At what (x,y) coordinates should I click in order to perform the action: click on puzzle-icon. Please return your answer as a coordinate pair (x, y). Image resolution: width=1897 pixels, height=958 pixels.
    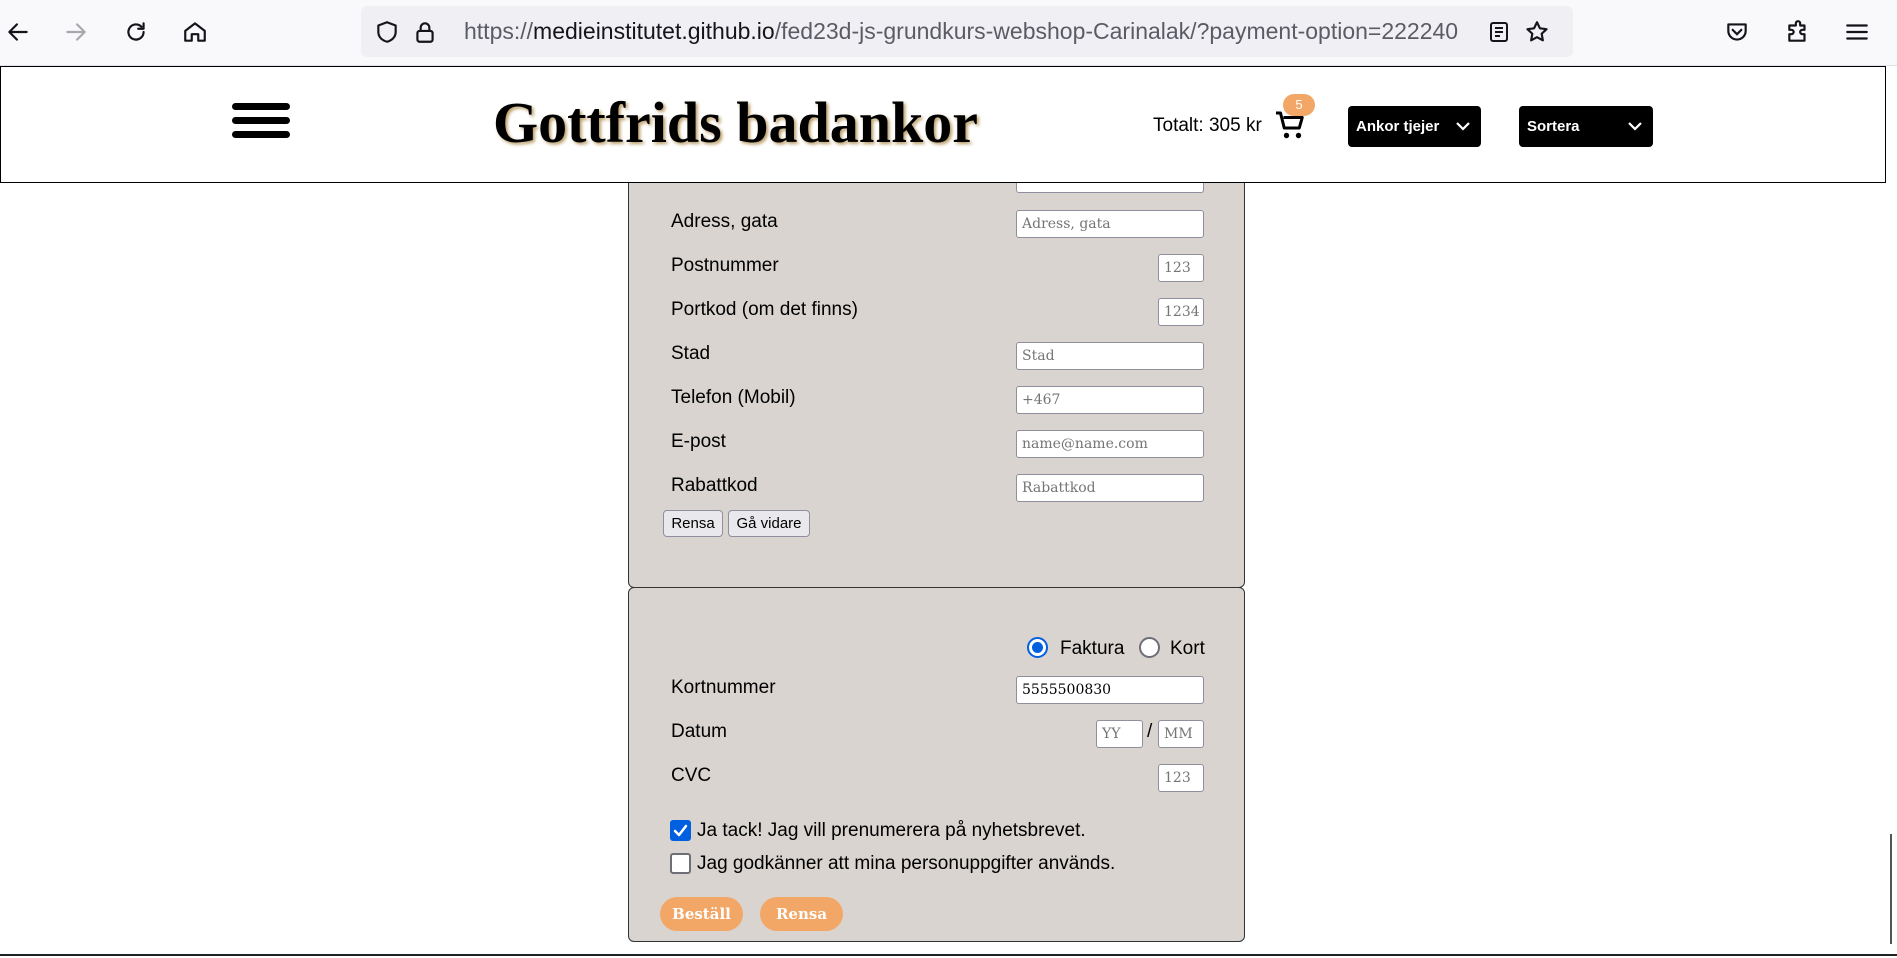
    Looking at the image, I should click on (1797, 31).